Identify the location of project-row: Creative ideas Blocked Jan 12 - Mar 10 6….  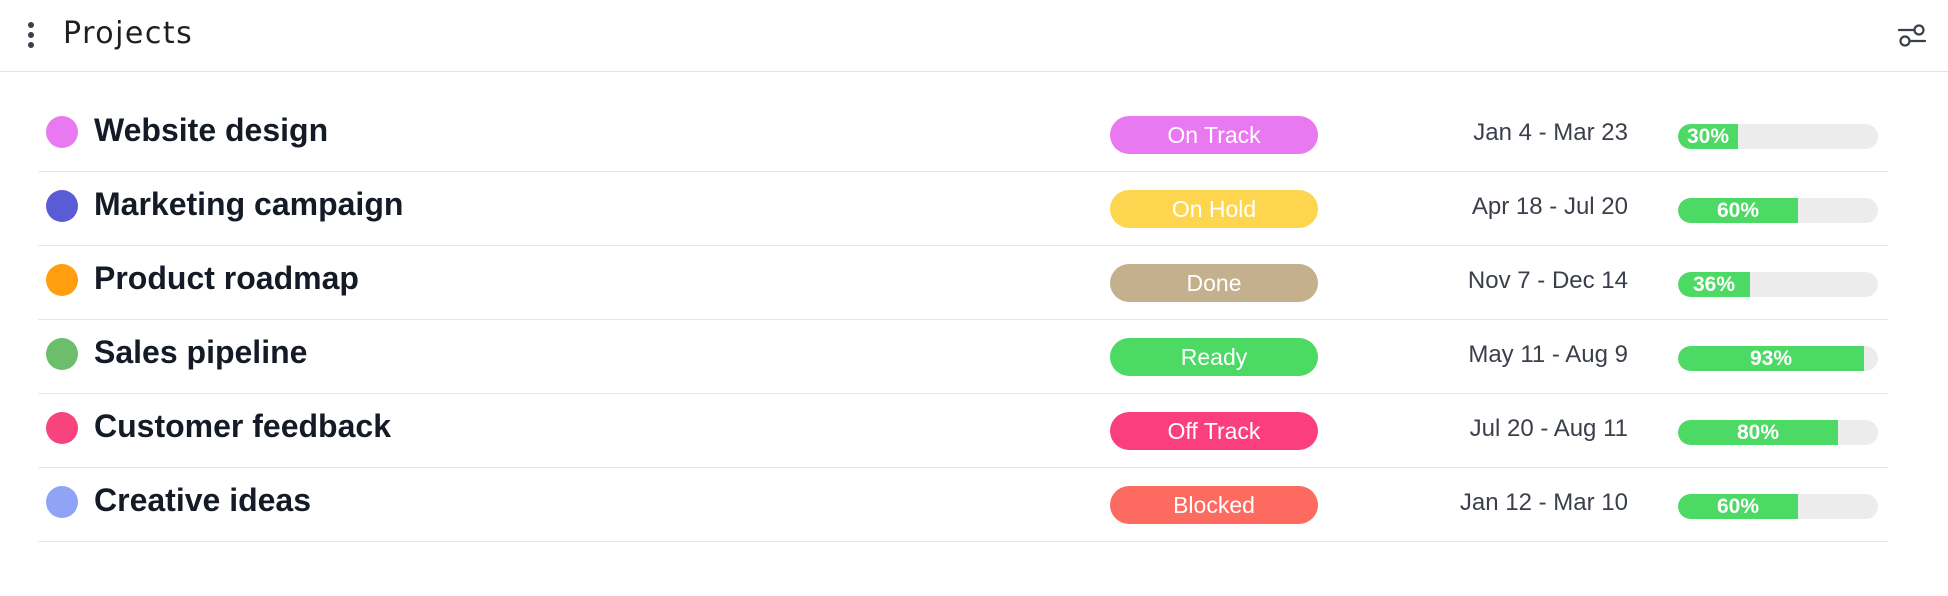
(963, 505).